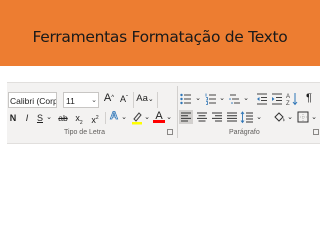 Image resolution: width=320 pixels, height=240 pixels. I want to click on text-effects-button: A, so click(114, 116).